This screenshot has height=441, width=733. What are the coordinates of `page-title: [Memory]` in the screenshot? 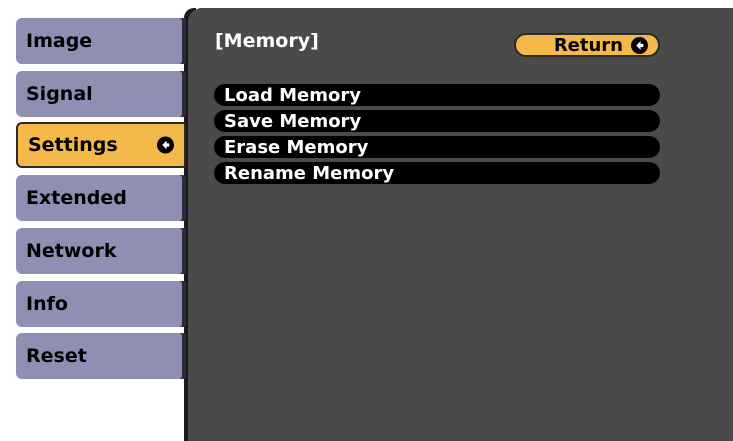 It's located at (267, 41).